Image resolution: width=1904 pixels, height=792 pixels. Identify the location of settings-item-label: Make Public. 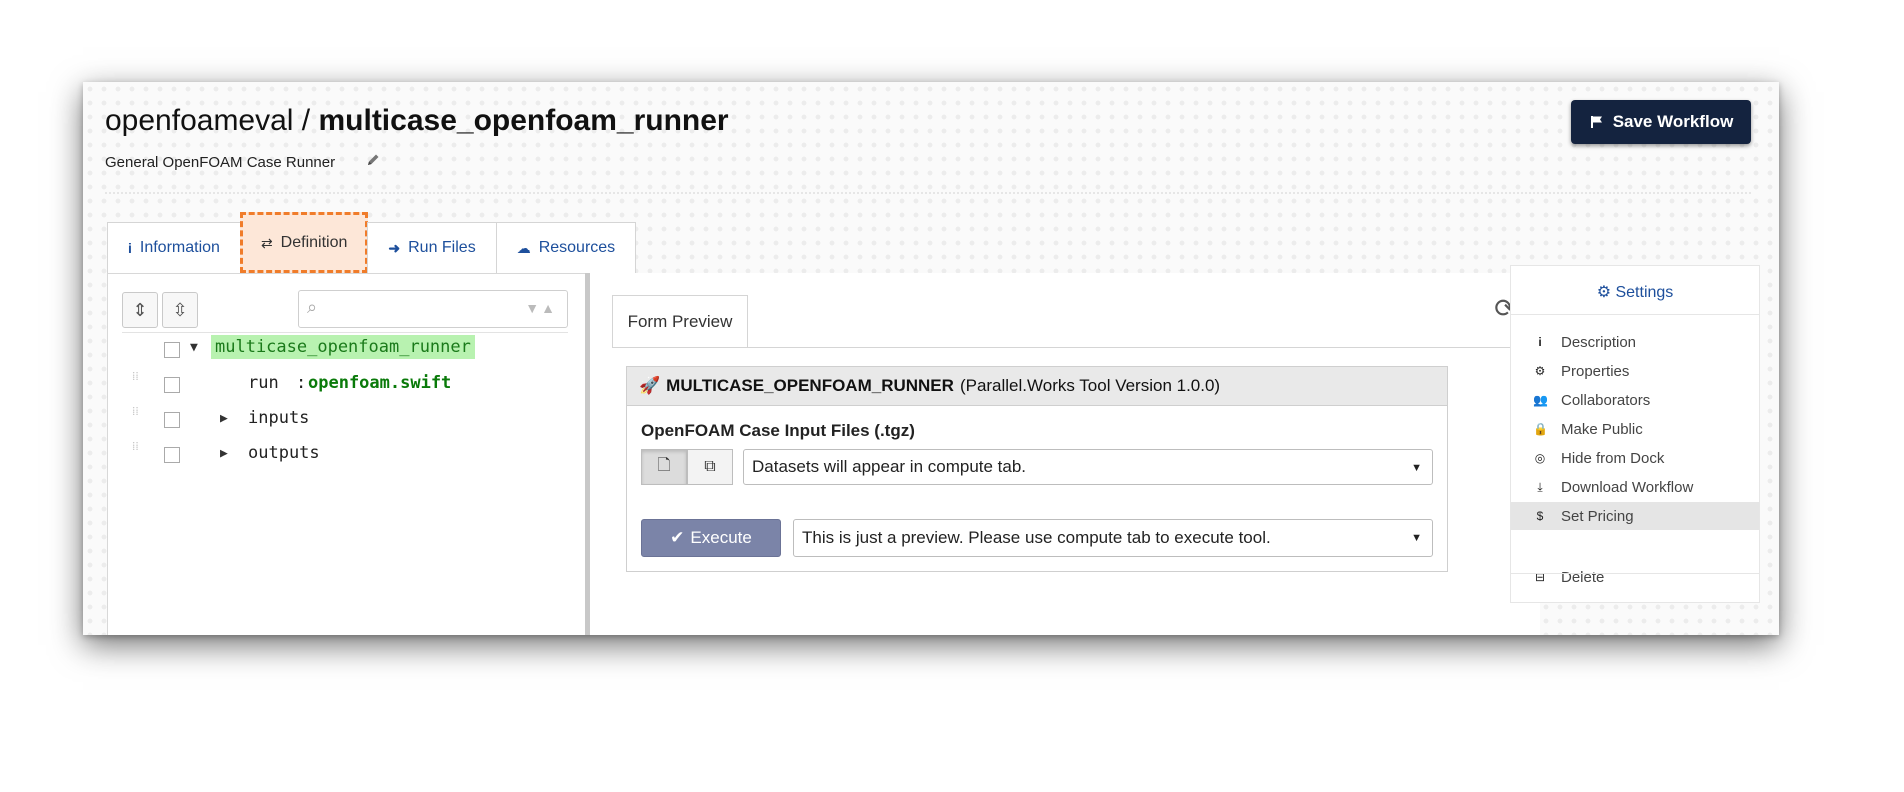
(1602, 429).